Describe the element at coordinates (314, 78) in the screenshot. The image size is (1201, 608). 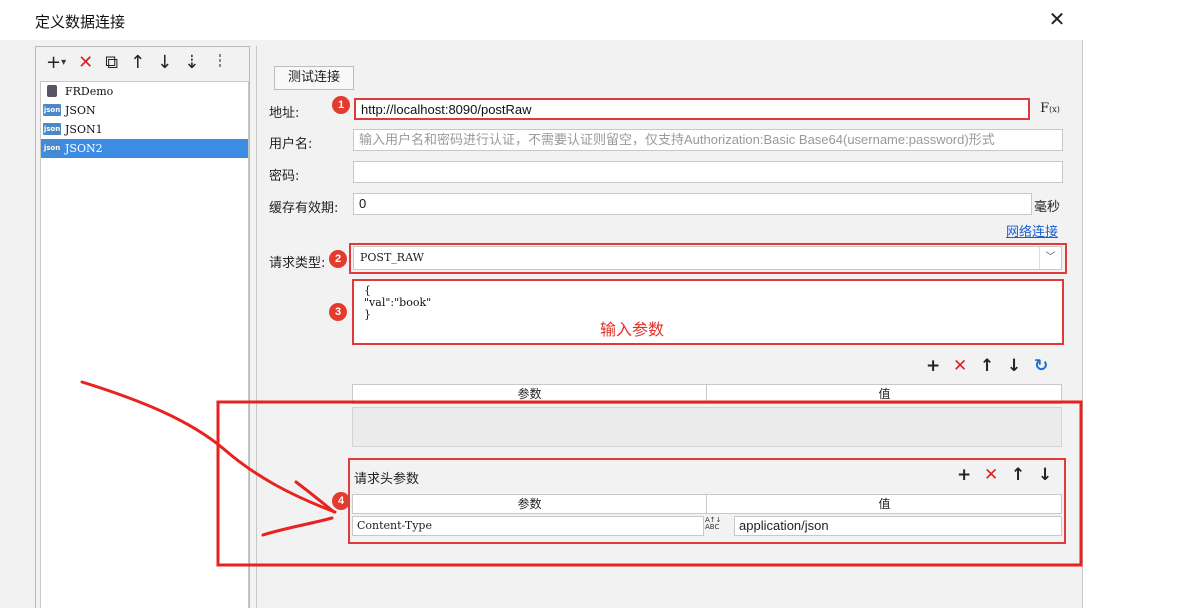
I see `test-connection-button: 测试连接` at that location.